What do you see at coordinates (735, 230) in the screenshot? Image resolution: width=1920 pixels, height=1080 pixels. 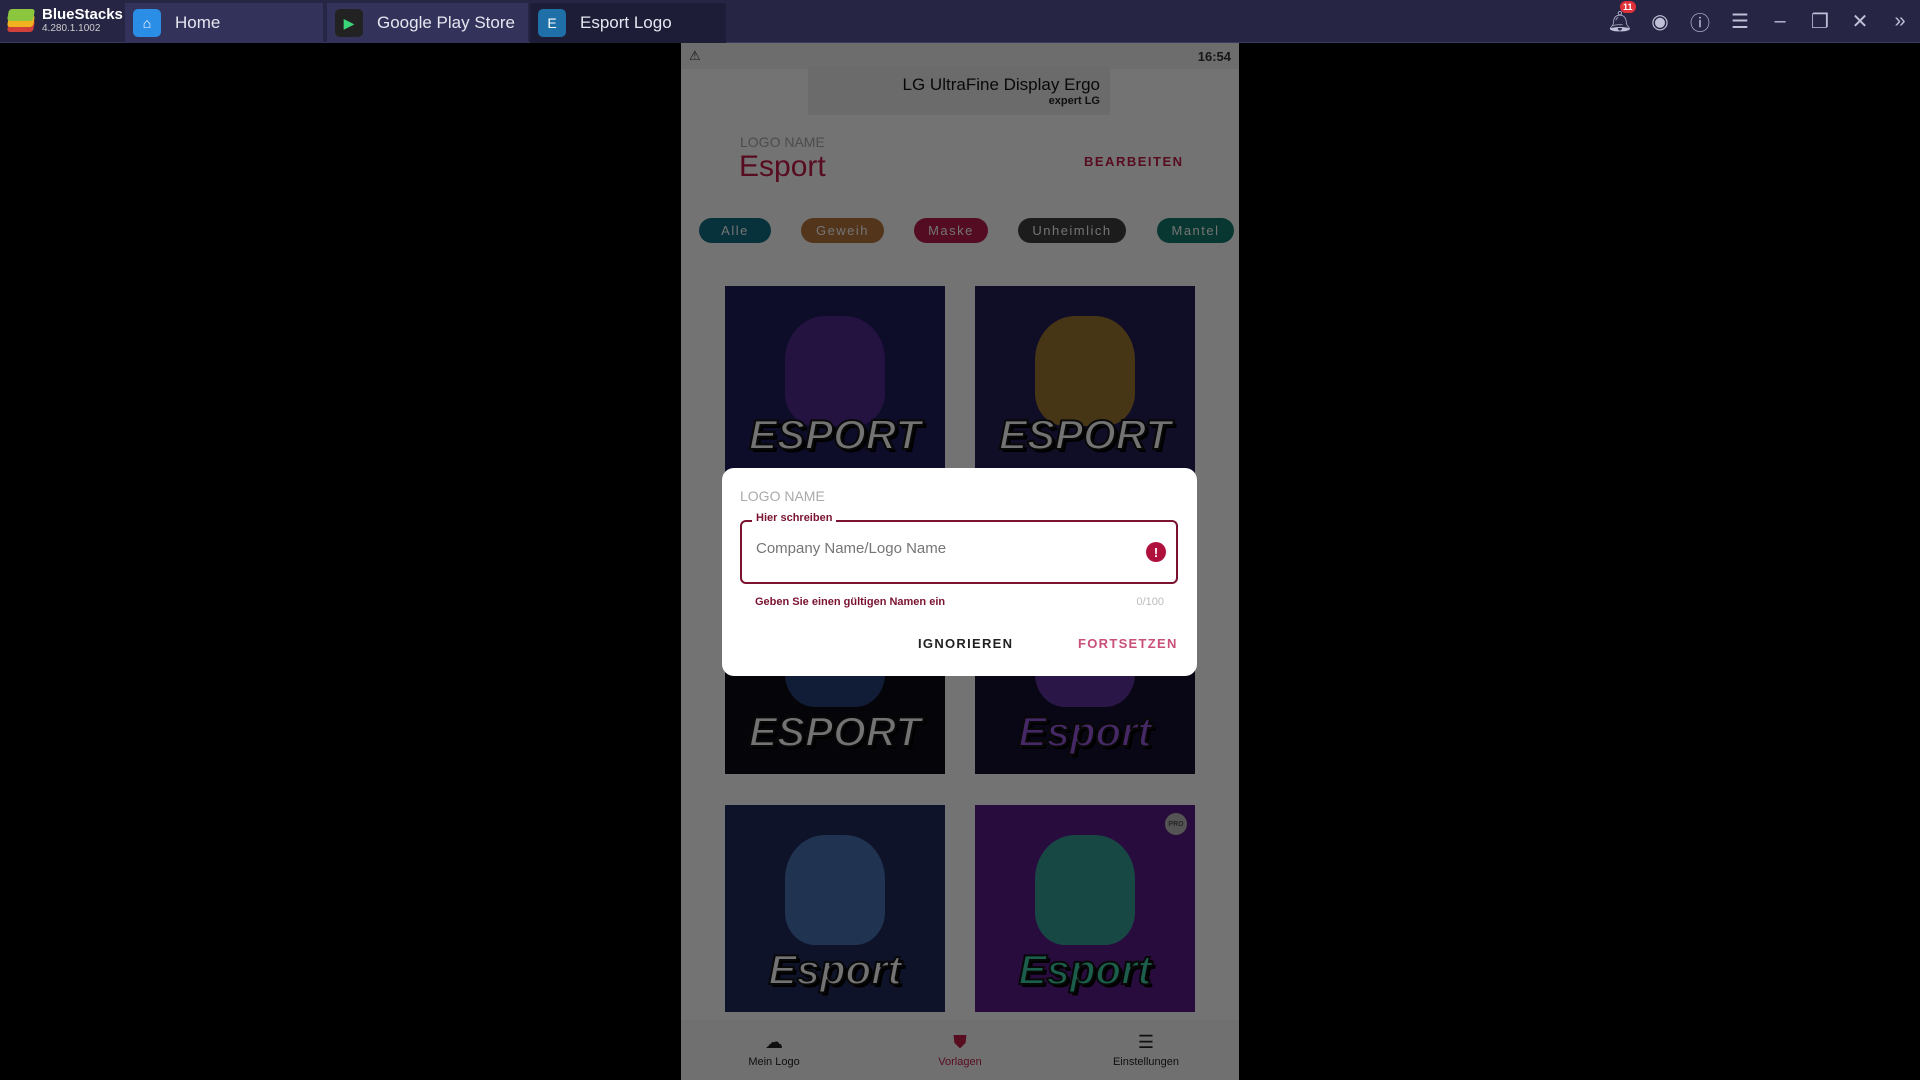 I see `chip-alle: Alle` at bounding box center [735, 230].